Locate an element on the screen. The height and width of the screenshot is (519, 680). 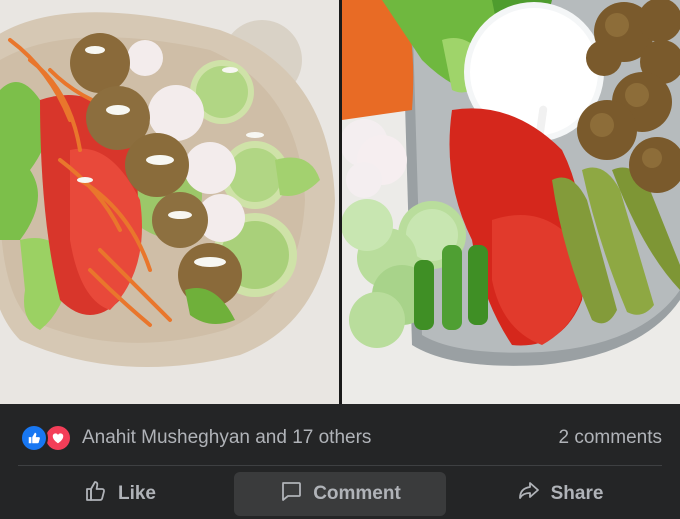
comment-button-label: Comment is located at coordinates (357, 493).